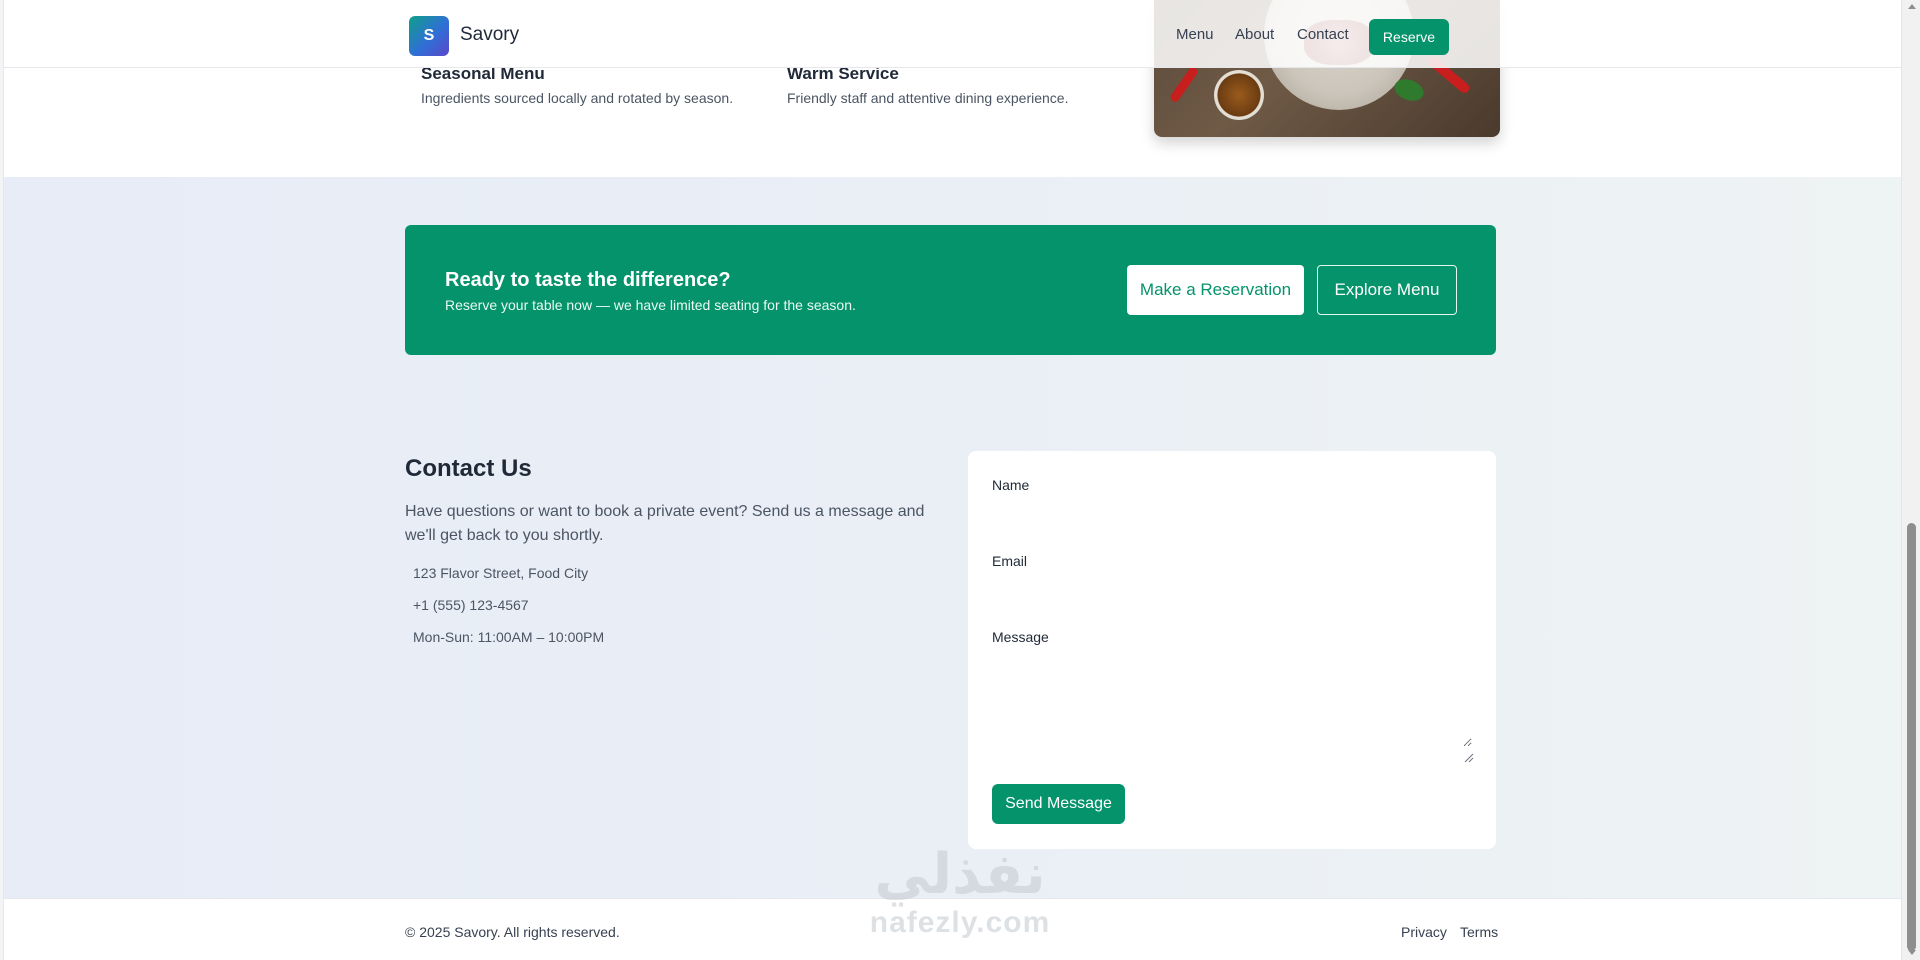 The width and height of the screenshot is (1920, 960). What do you see at coordinates (1910, 480) in the screenshot?
I see `vertical-scrollbar` at bounding box center [1910, 480].